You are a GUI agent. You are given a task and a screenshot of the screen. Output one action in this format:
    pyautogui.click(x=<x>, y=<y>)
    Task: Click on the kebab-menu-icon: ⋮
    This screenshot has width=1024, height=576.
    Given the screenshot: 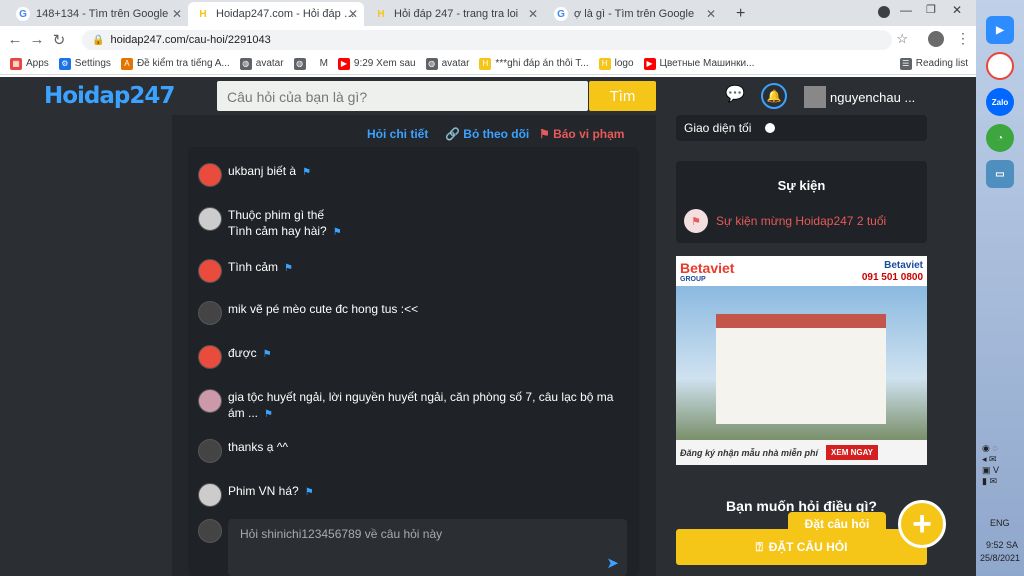 What is the action you would take?
    pyautogui.click(x=963, y=38)
    